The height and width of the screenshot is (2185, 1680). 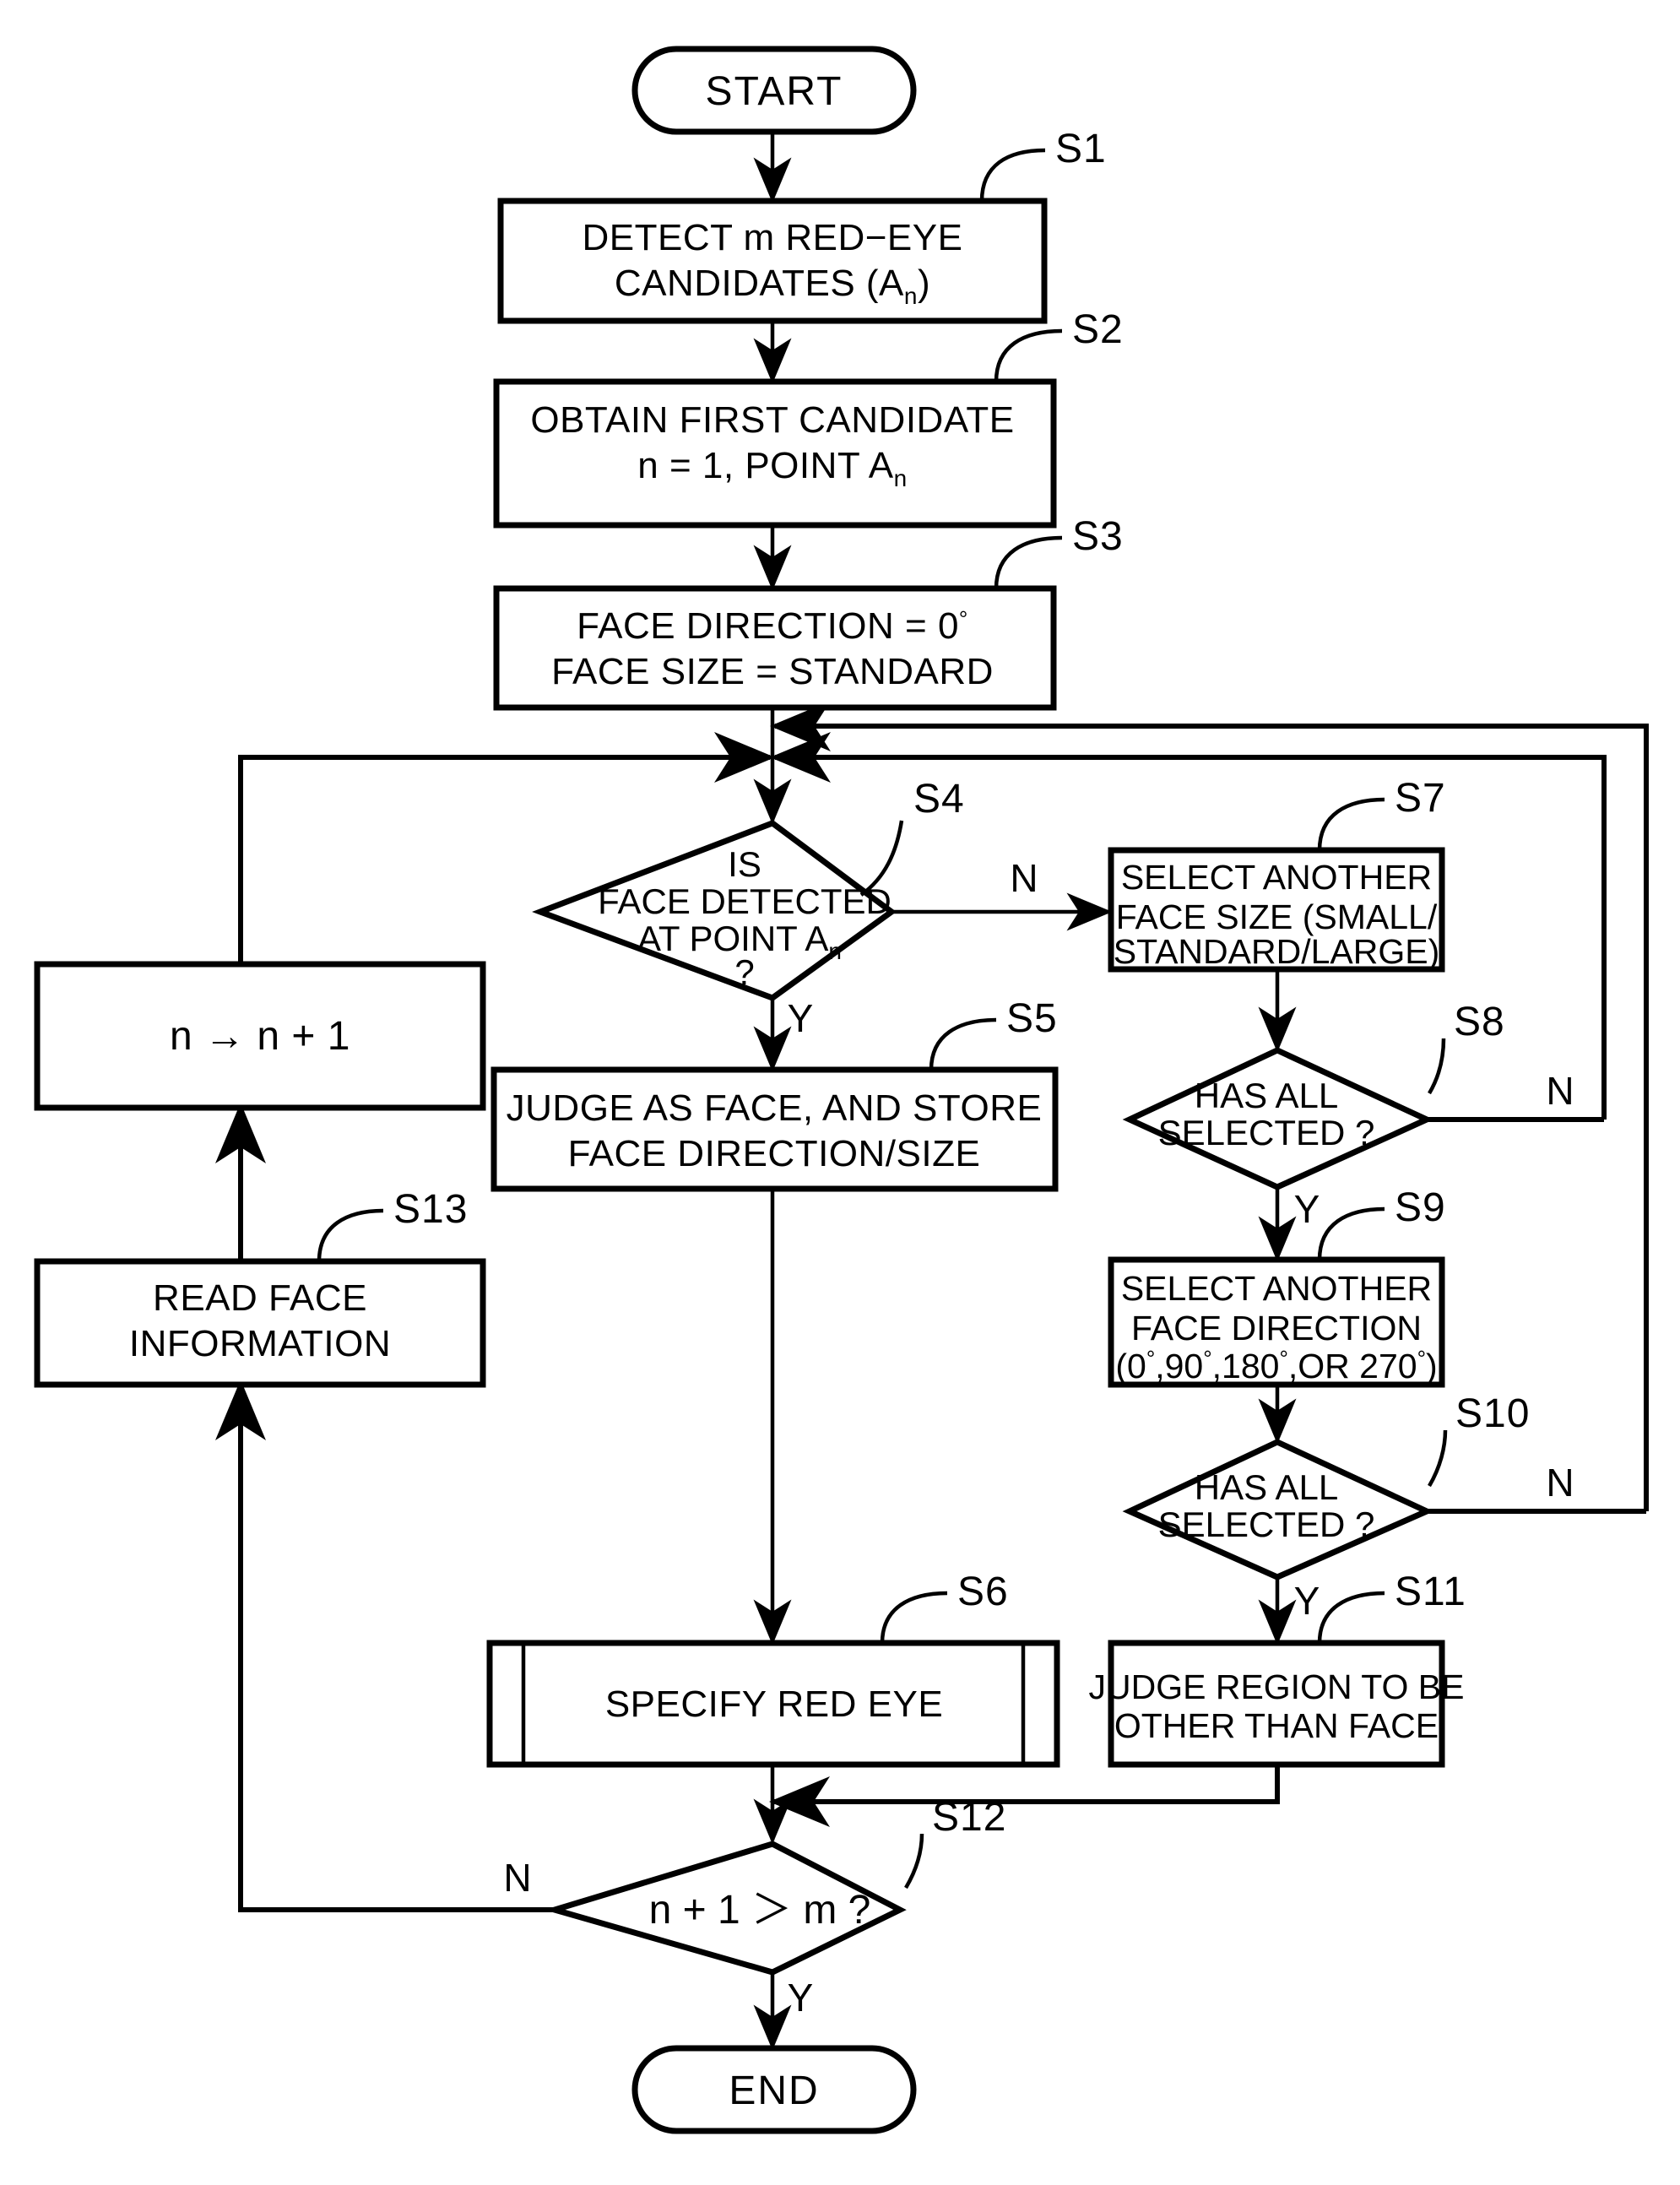 What do you see at coordinates (801, 1018) in the screenshot?
I see `s4-branch-yes-label: Y` at bounding box center [801, 1018].